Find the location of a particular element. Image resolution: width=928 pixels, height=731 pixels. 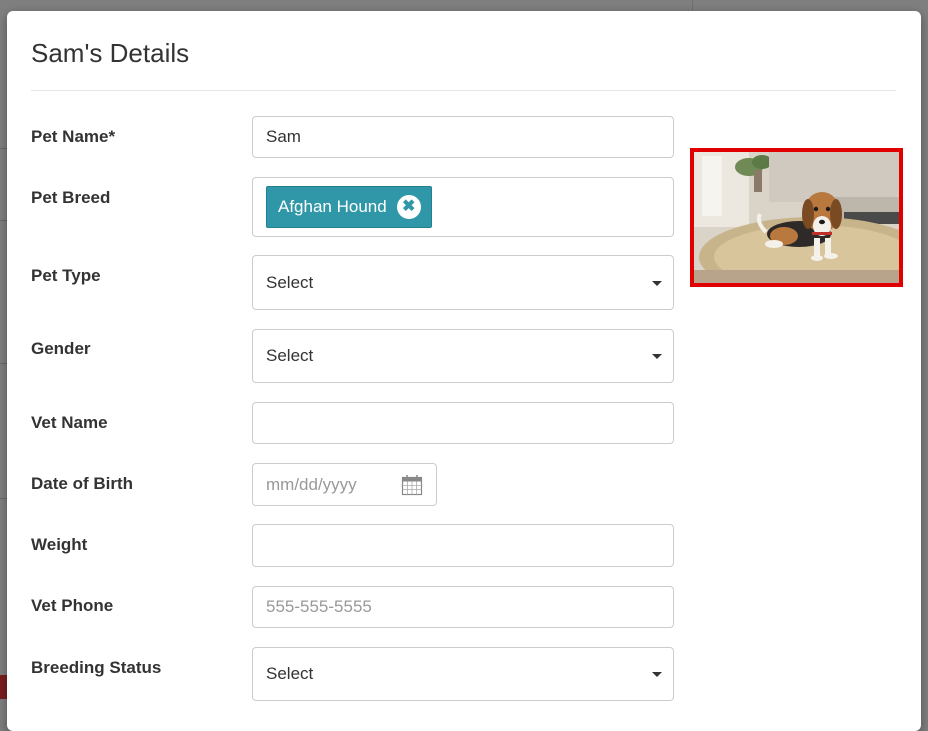

vet-phone-input is located at coordinates (463, 607).